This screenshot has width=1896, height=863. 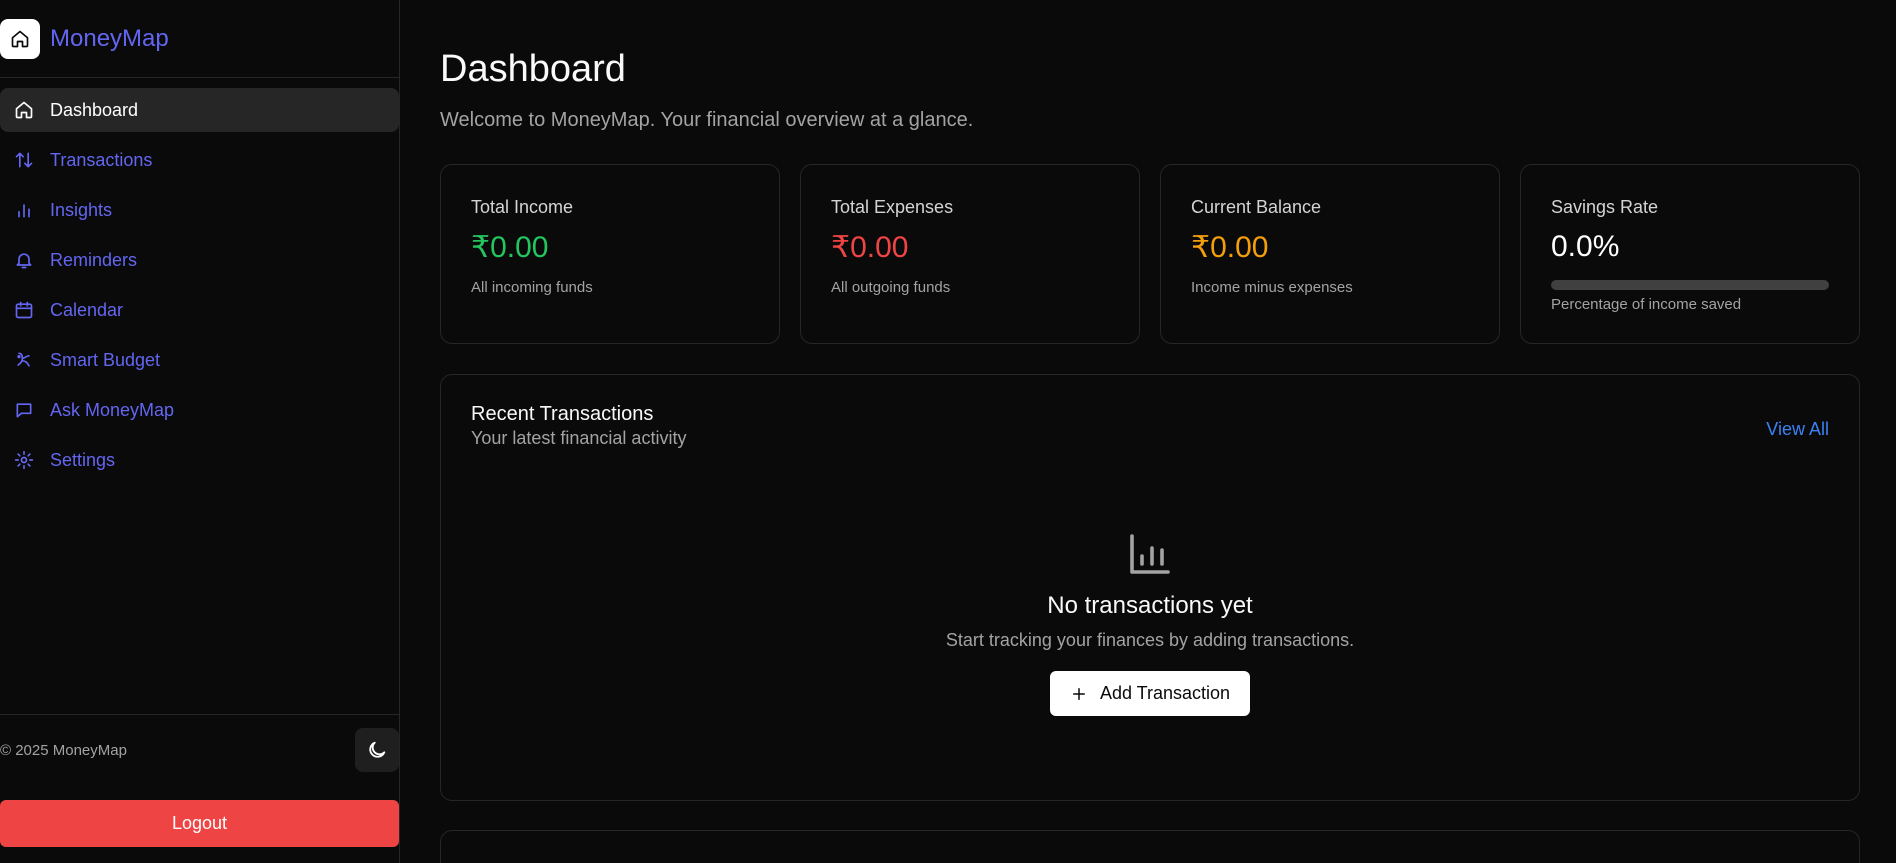 I want to click on bell-icon, so click(x=24, y=261).